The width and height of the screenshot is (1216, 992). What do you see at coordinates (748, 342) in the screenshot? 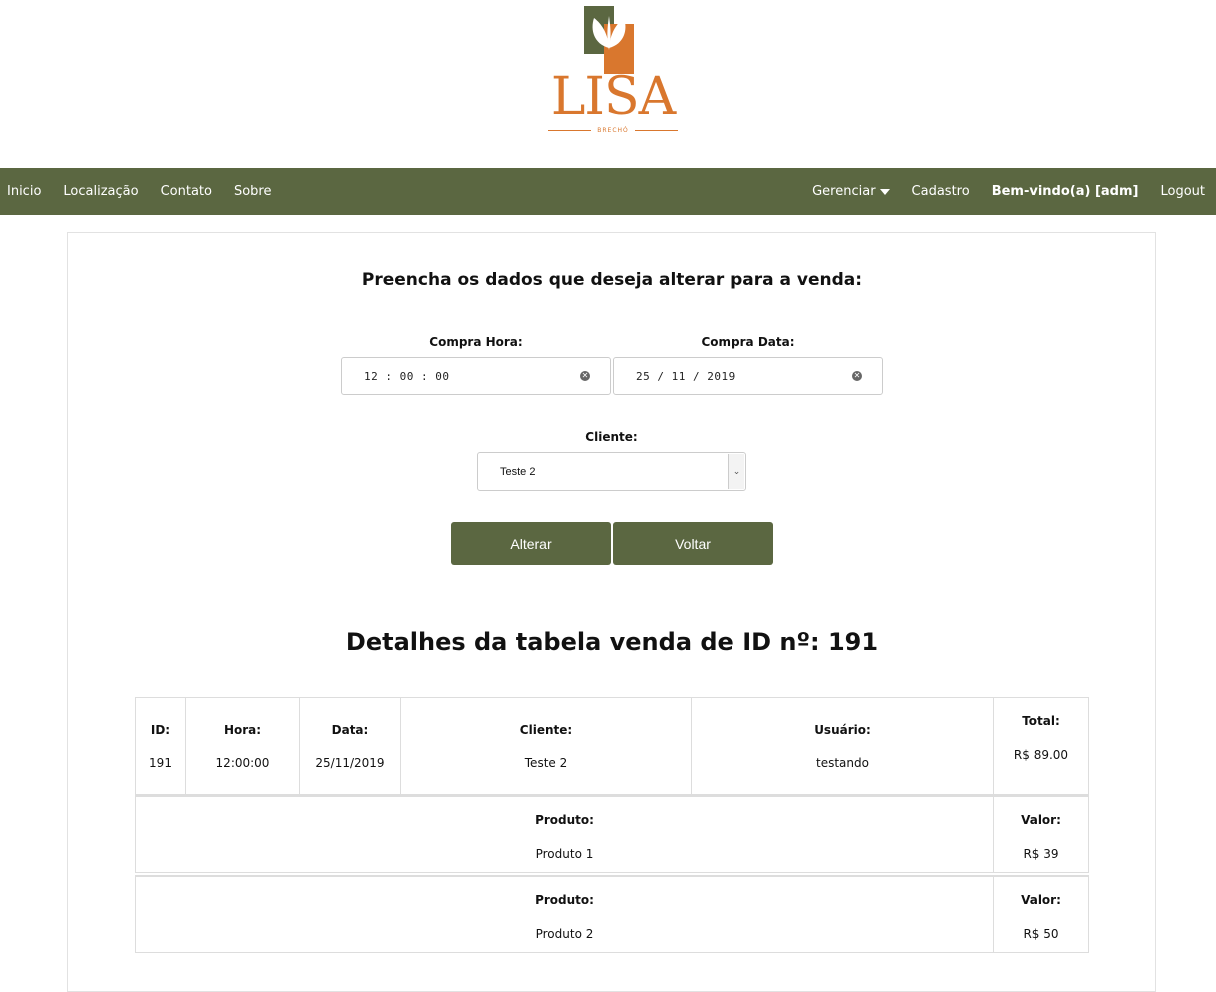
I see `compra-data-label: Compra Data:` at bounding box center [748, 342].